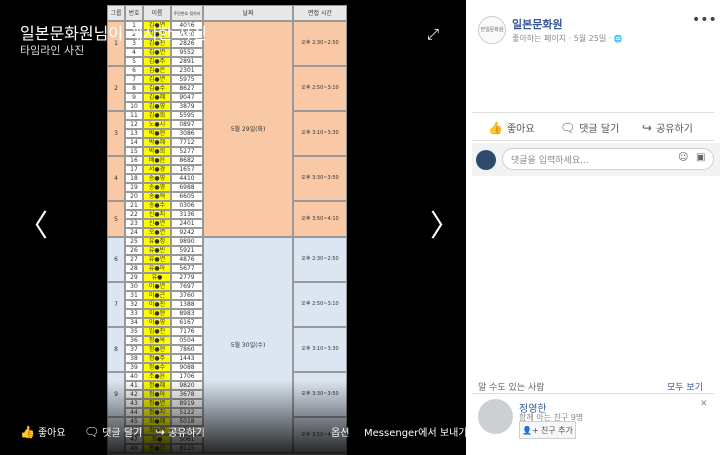  What do you see at coordinates (674, 129) in the screenshot?
I see `share-label: 공유하기` at bounding box center [674, 129].